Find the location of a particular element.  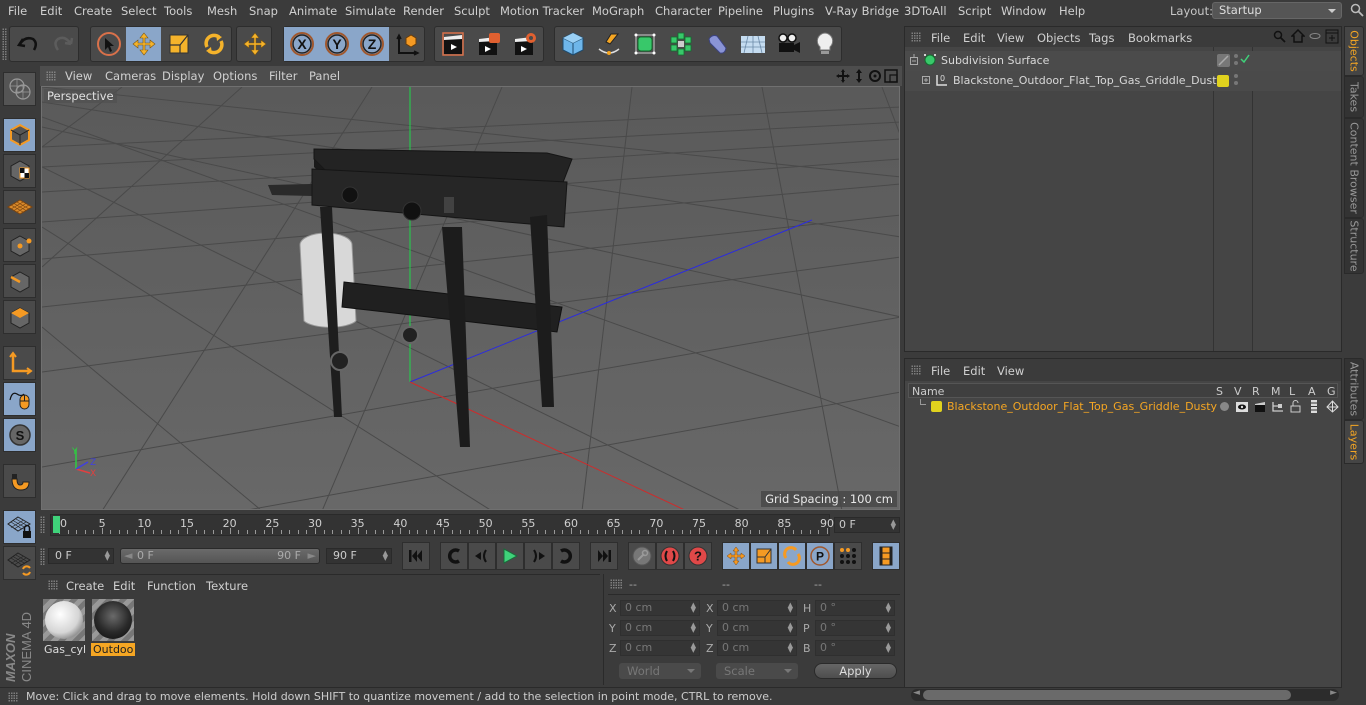

y-axis-button: Y is located at coordinates (336, 44).